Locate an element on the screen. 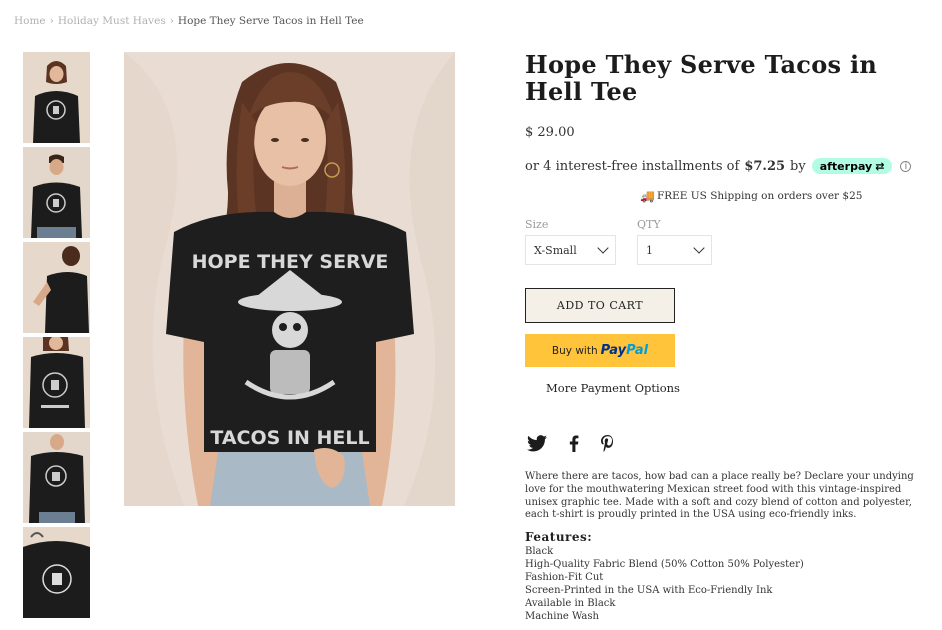  installments-text: or 4 interest-free installments of is located at coordinates (632, 166).